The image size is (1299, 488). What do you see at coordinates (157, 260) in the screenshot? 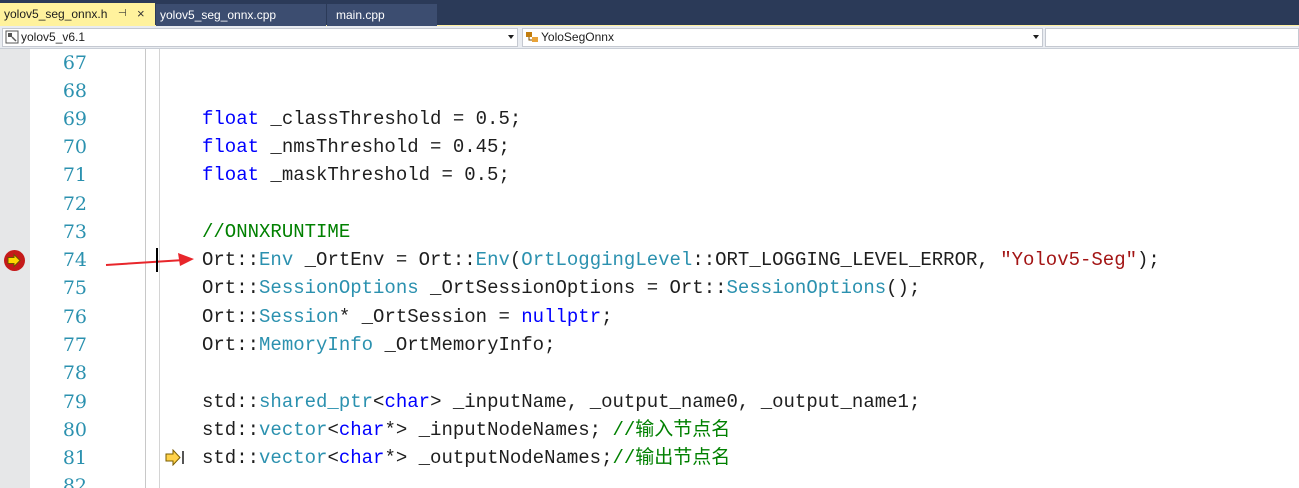
I see `text-cursor` at bounding box center [157, 260].